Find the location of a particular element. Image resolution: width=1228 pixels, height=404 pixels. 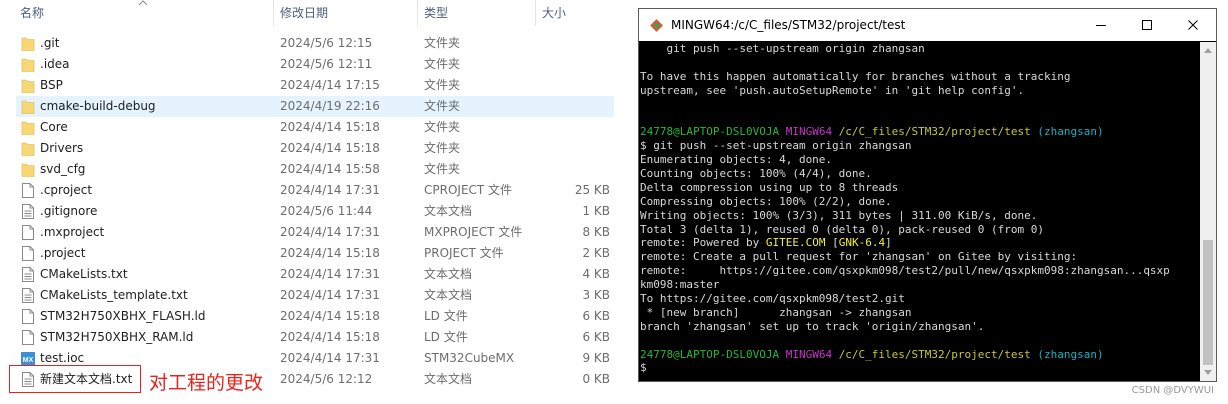

file-row: .idea 2024/5/6 12:11 文件夹 is located at coordinates (315, 64).